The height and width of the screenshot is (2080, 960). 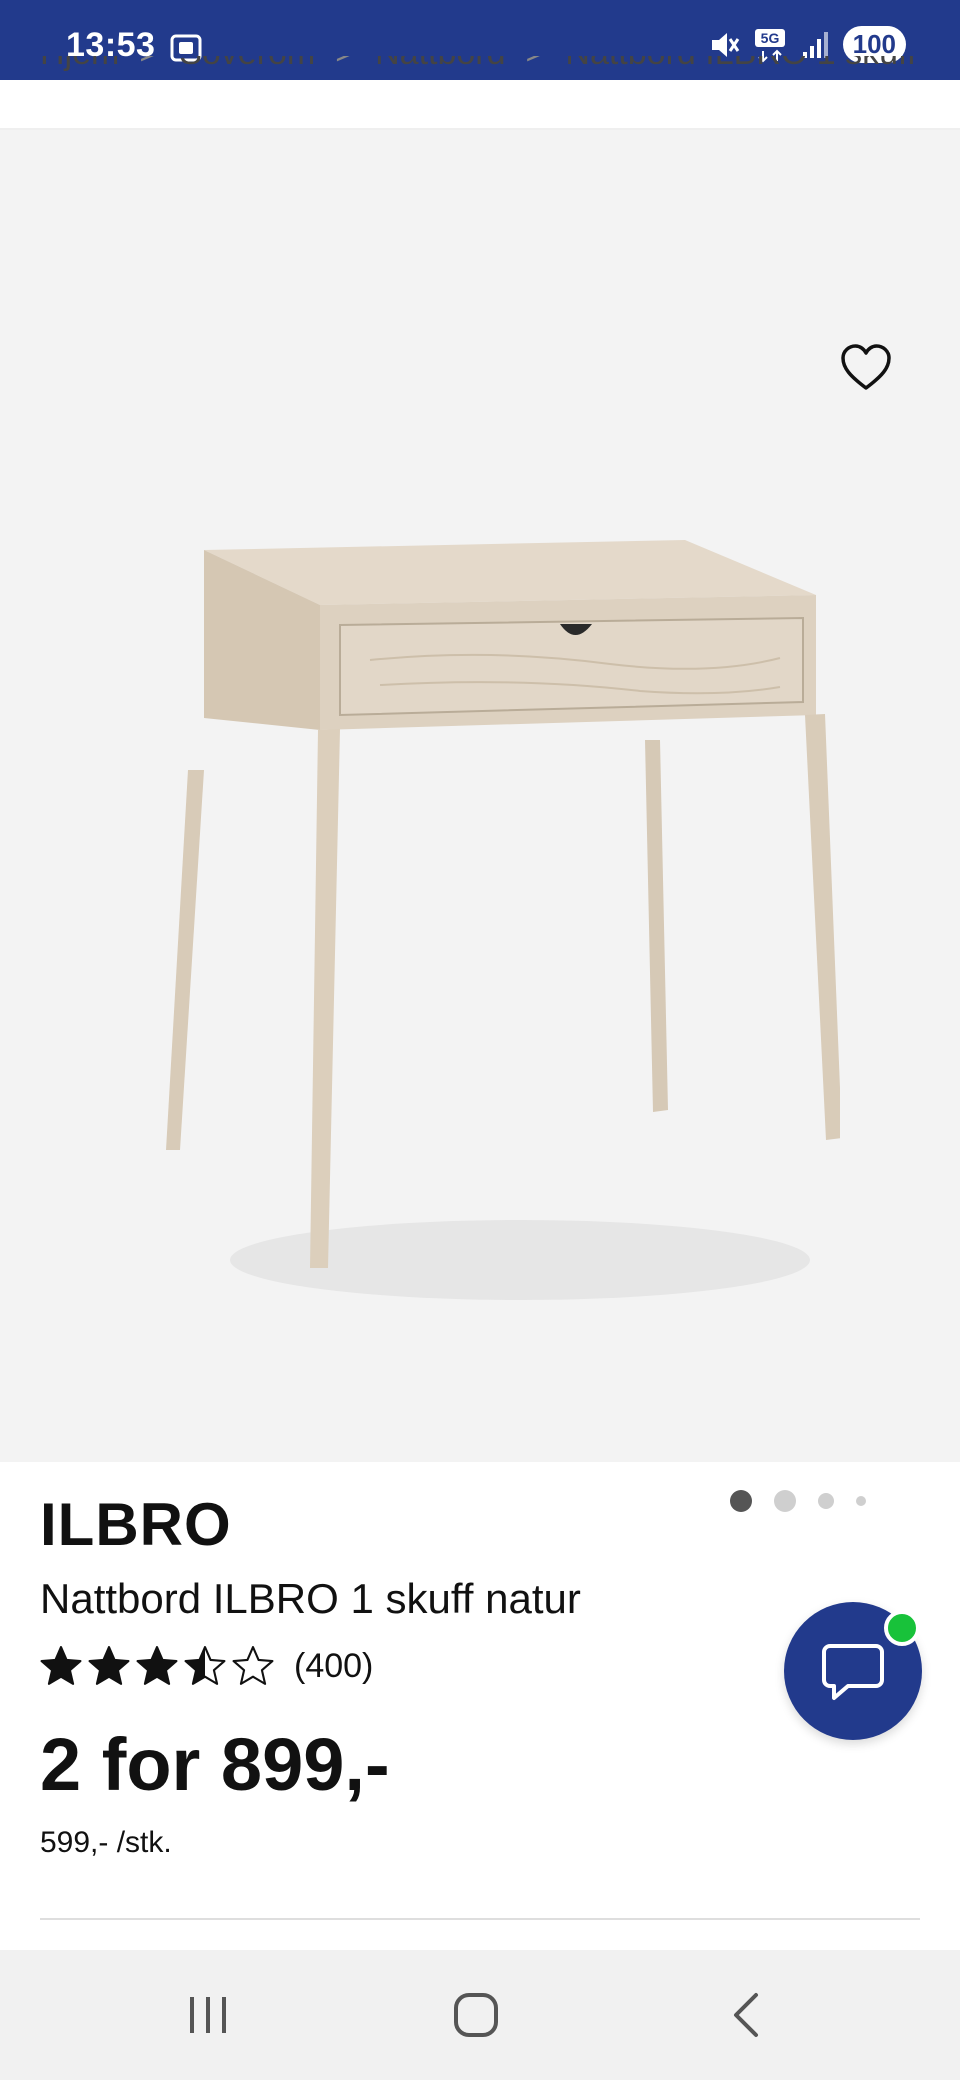 What do you see at coordinates (310, 1598) in the screenshot?
I see `product-name: Nattbord ILBRO 1 skuff natur` at bounding box center [310, 1598].